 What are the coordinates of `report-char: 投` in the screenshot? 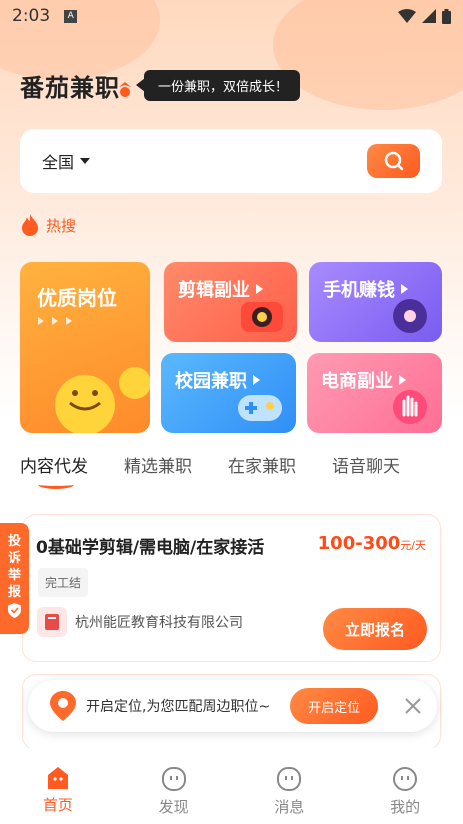 It's located at (14, 541).